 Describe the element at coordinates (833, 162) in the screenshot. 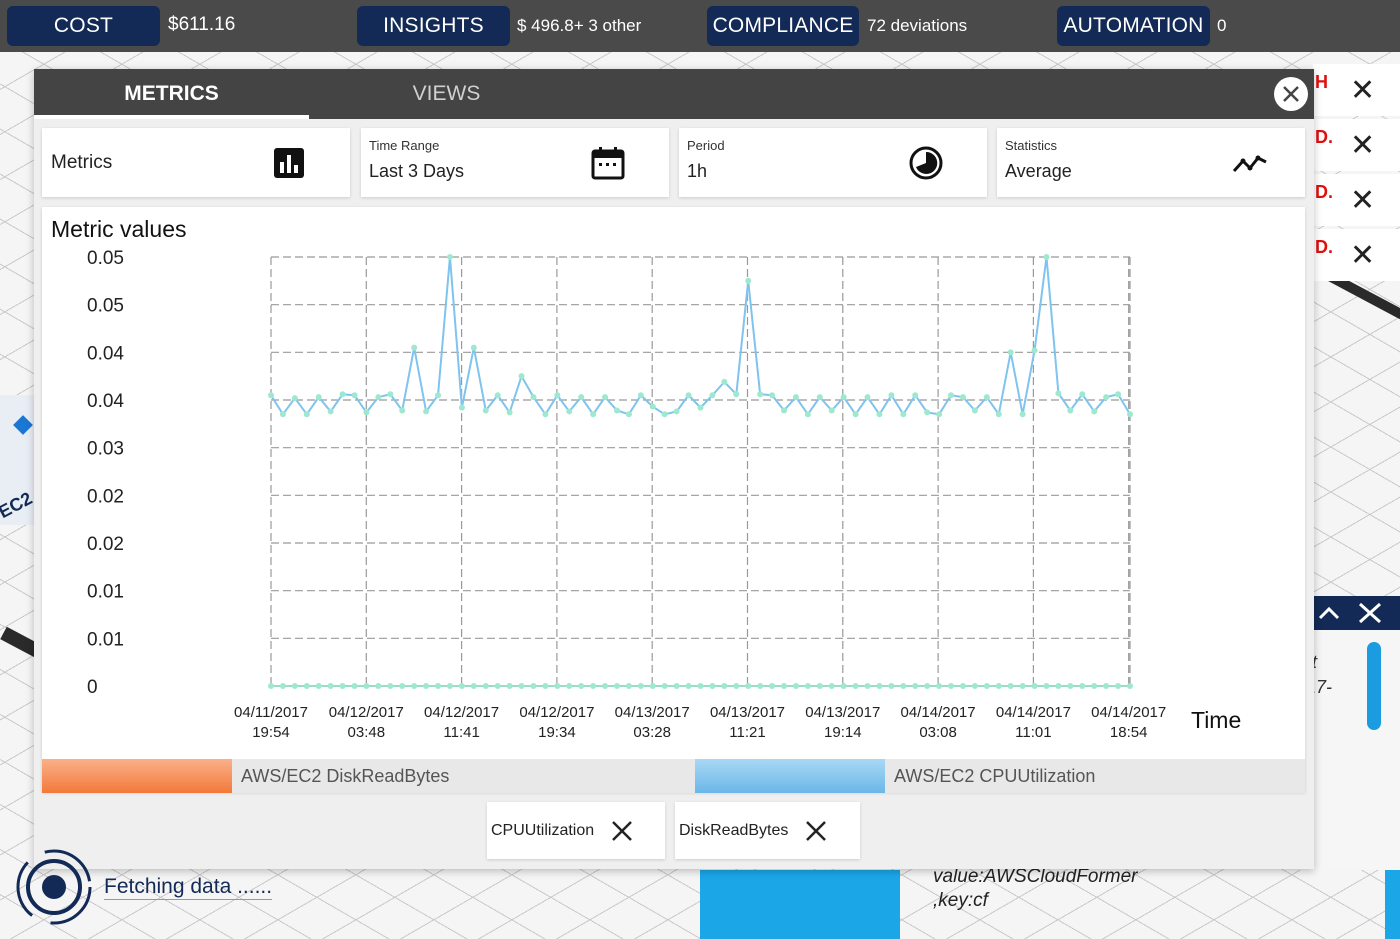

I see `period-selector: Period 1h` at that location.